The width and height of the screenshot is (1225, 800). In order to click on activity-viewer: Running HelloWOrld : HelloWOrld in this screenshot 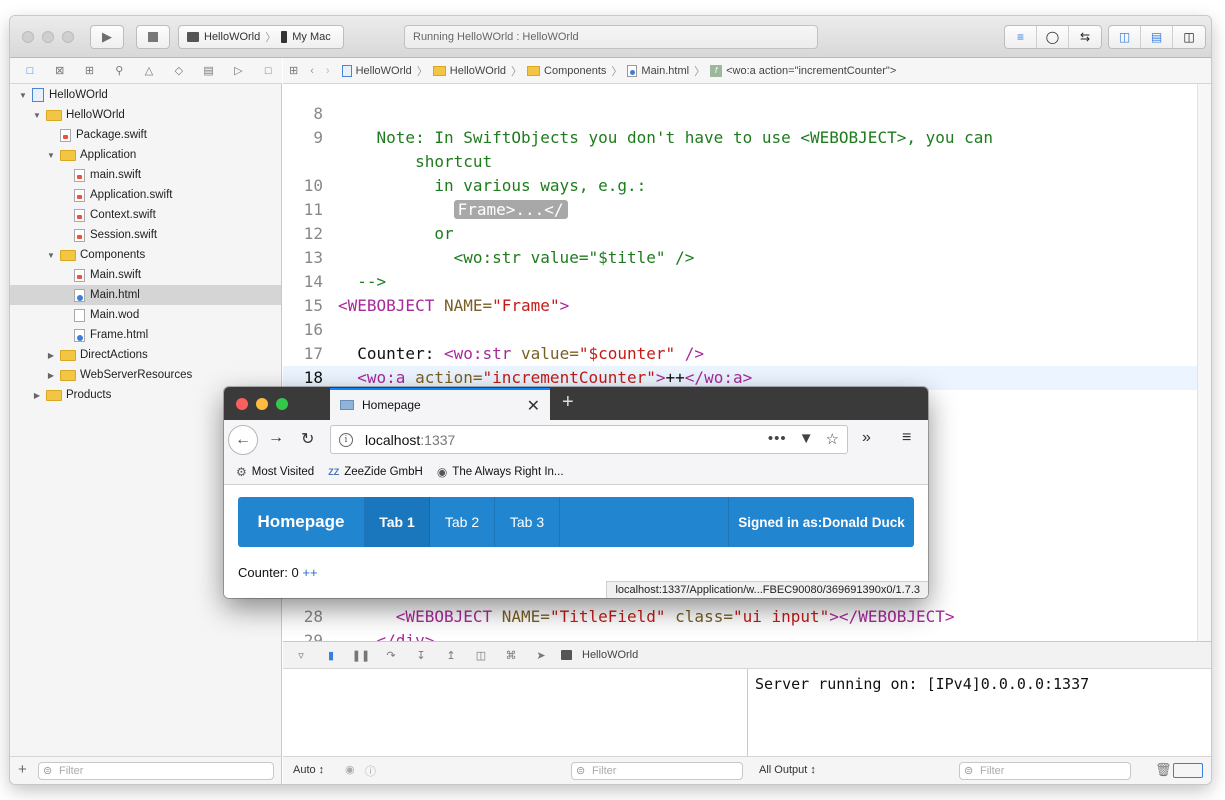, I will do `click(611, 37)`.